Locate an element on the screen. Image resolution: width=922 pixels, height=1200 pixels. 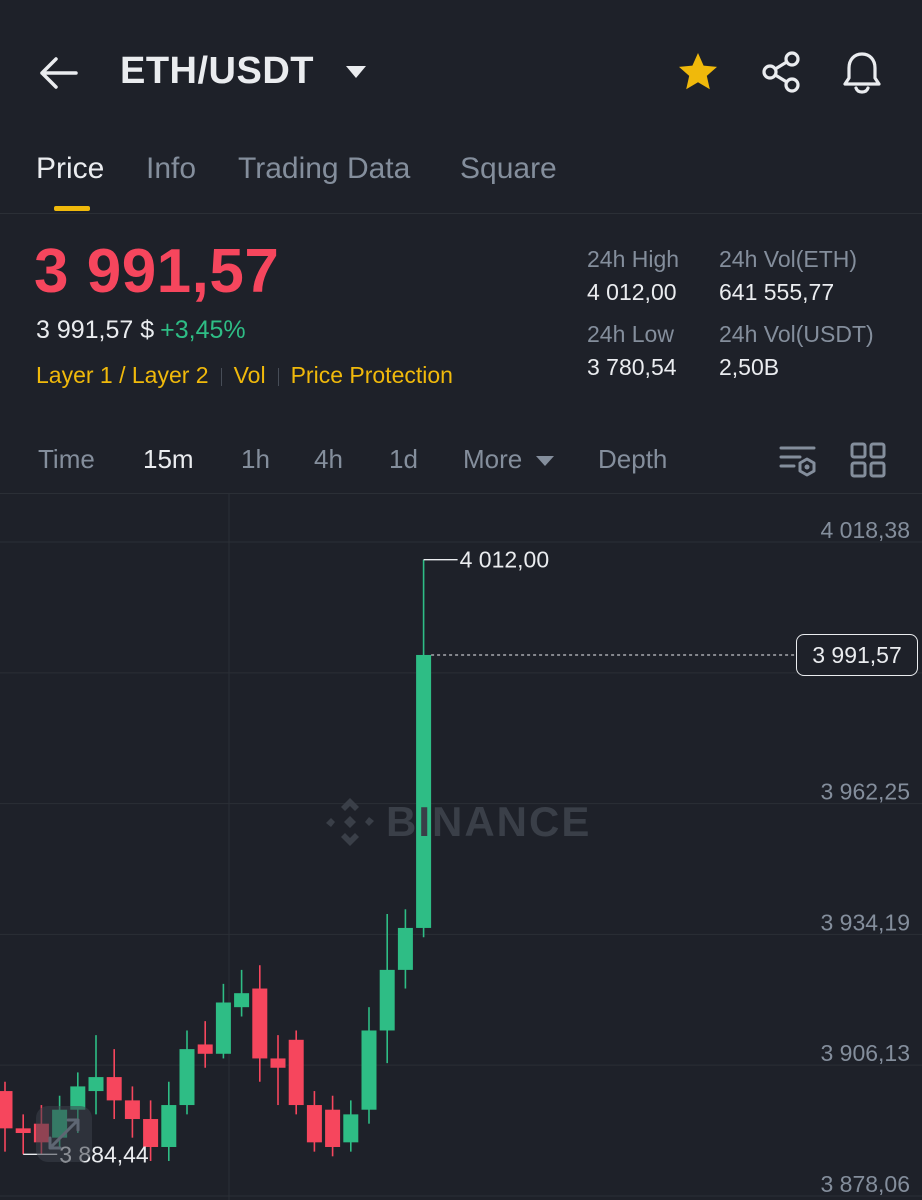
interval-more: More is located at coordinates (509, 459).